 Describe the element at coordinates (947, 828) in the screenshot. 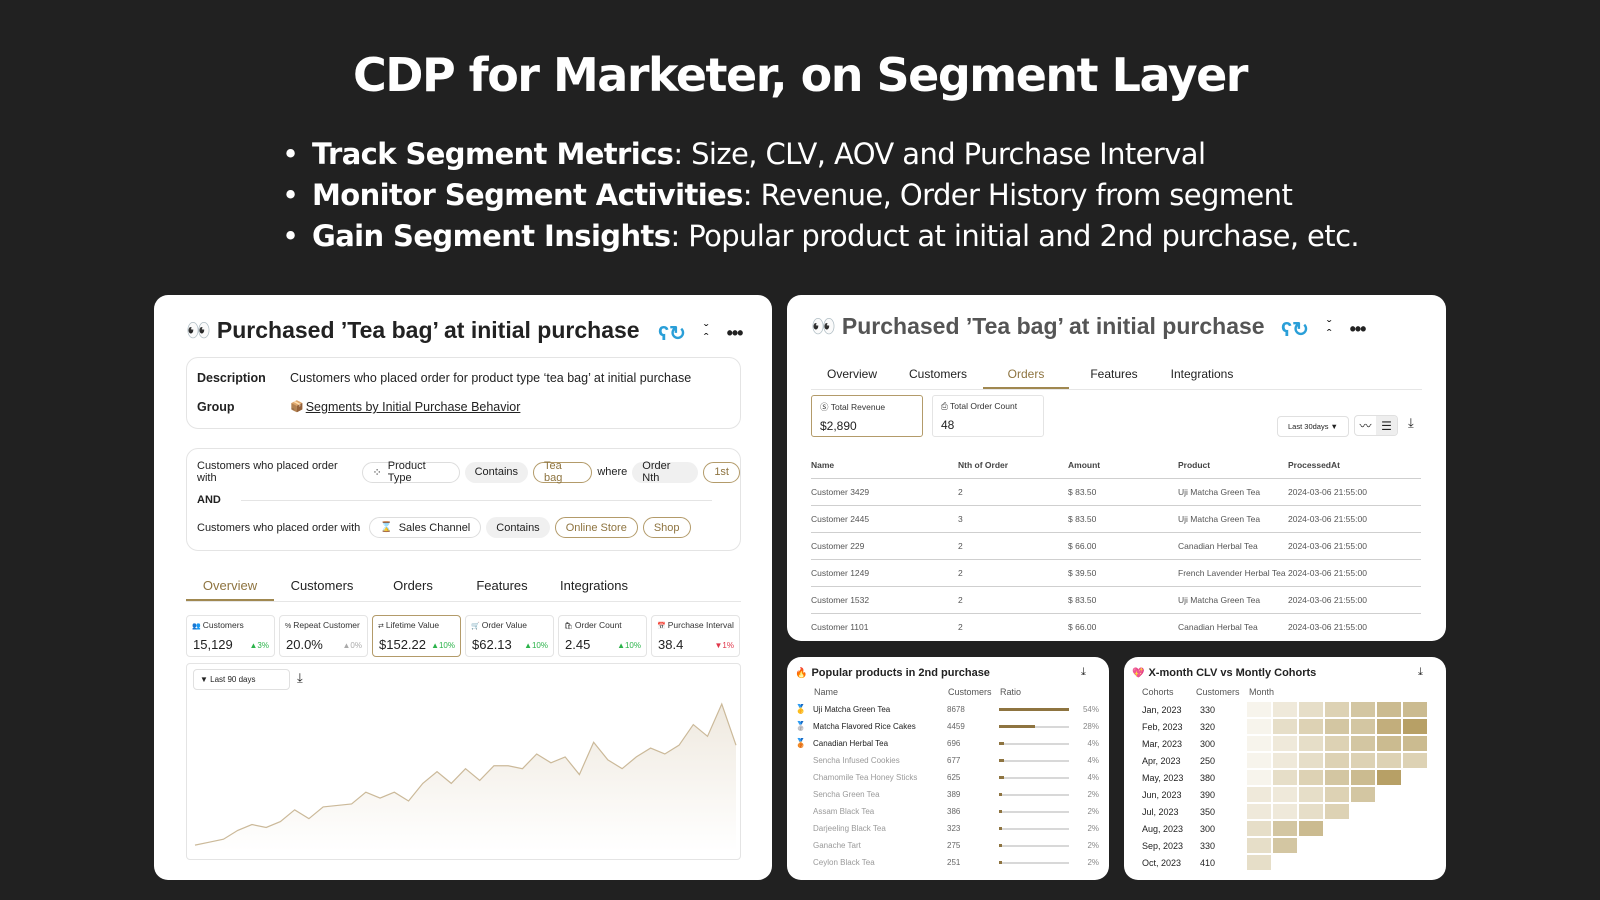

I see `product-row: Darjeeling Black Tea 323 2%` at that location.